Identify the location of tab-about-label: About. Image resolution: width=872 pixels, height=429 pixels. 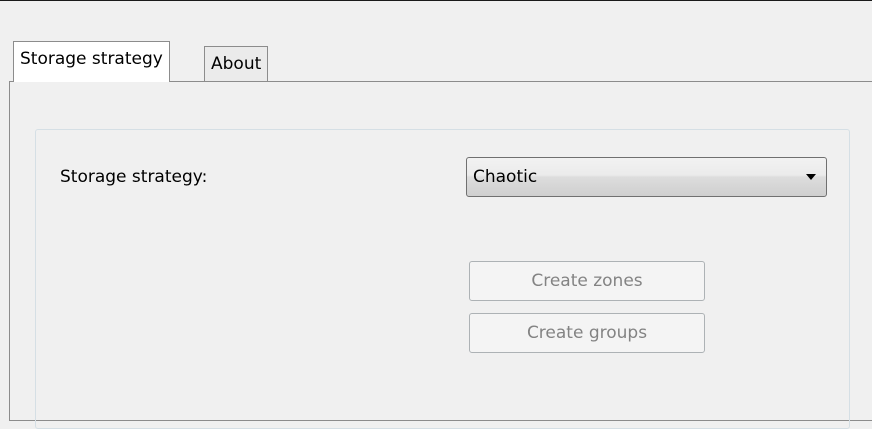
(236, 64).